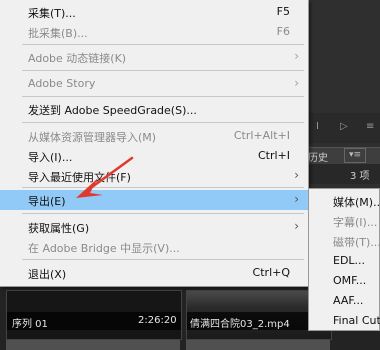  I want to click on menu-item-label: Adobe 动态链接(K), so click(77, 58).